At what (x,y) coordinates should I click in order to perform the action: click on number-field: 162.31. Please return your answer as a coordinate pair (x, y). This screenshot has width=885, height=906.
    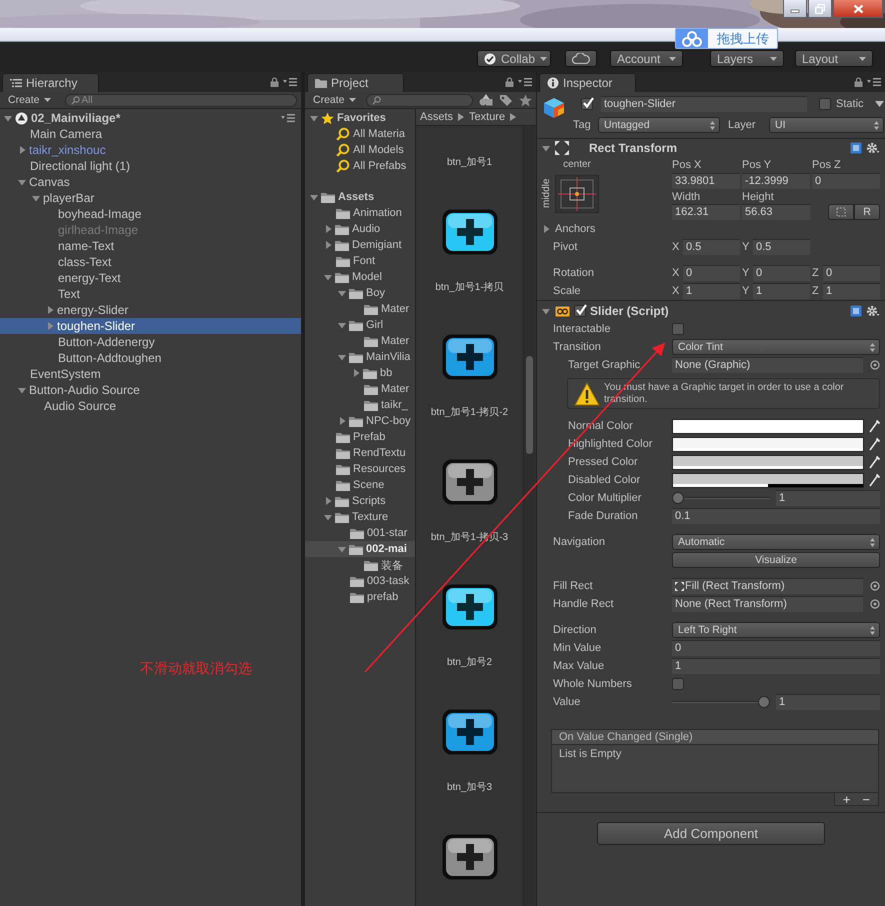
    Looking at the image, I should click on (706, 212).